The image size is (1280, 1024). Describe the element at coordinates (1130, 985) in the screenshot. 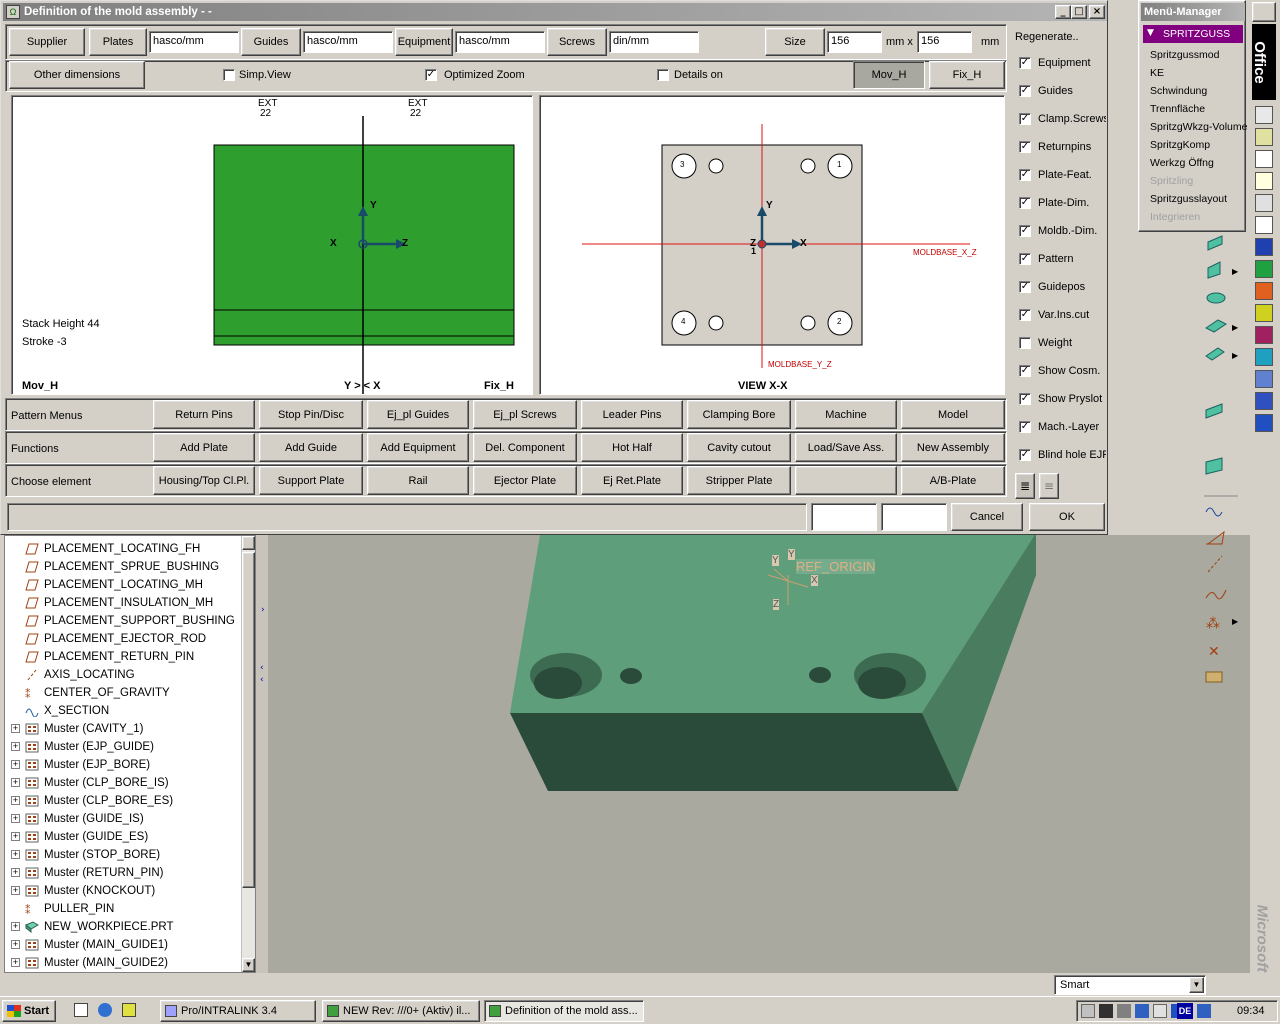

I see `selection-filter: Smart ▼` at that location.